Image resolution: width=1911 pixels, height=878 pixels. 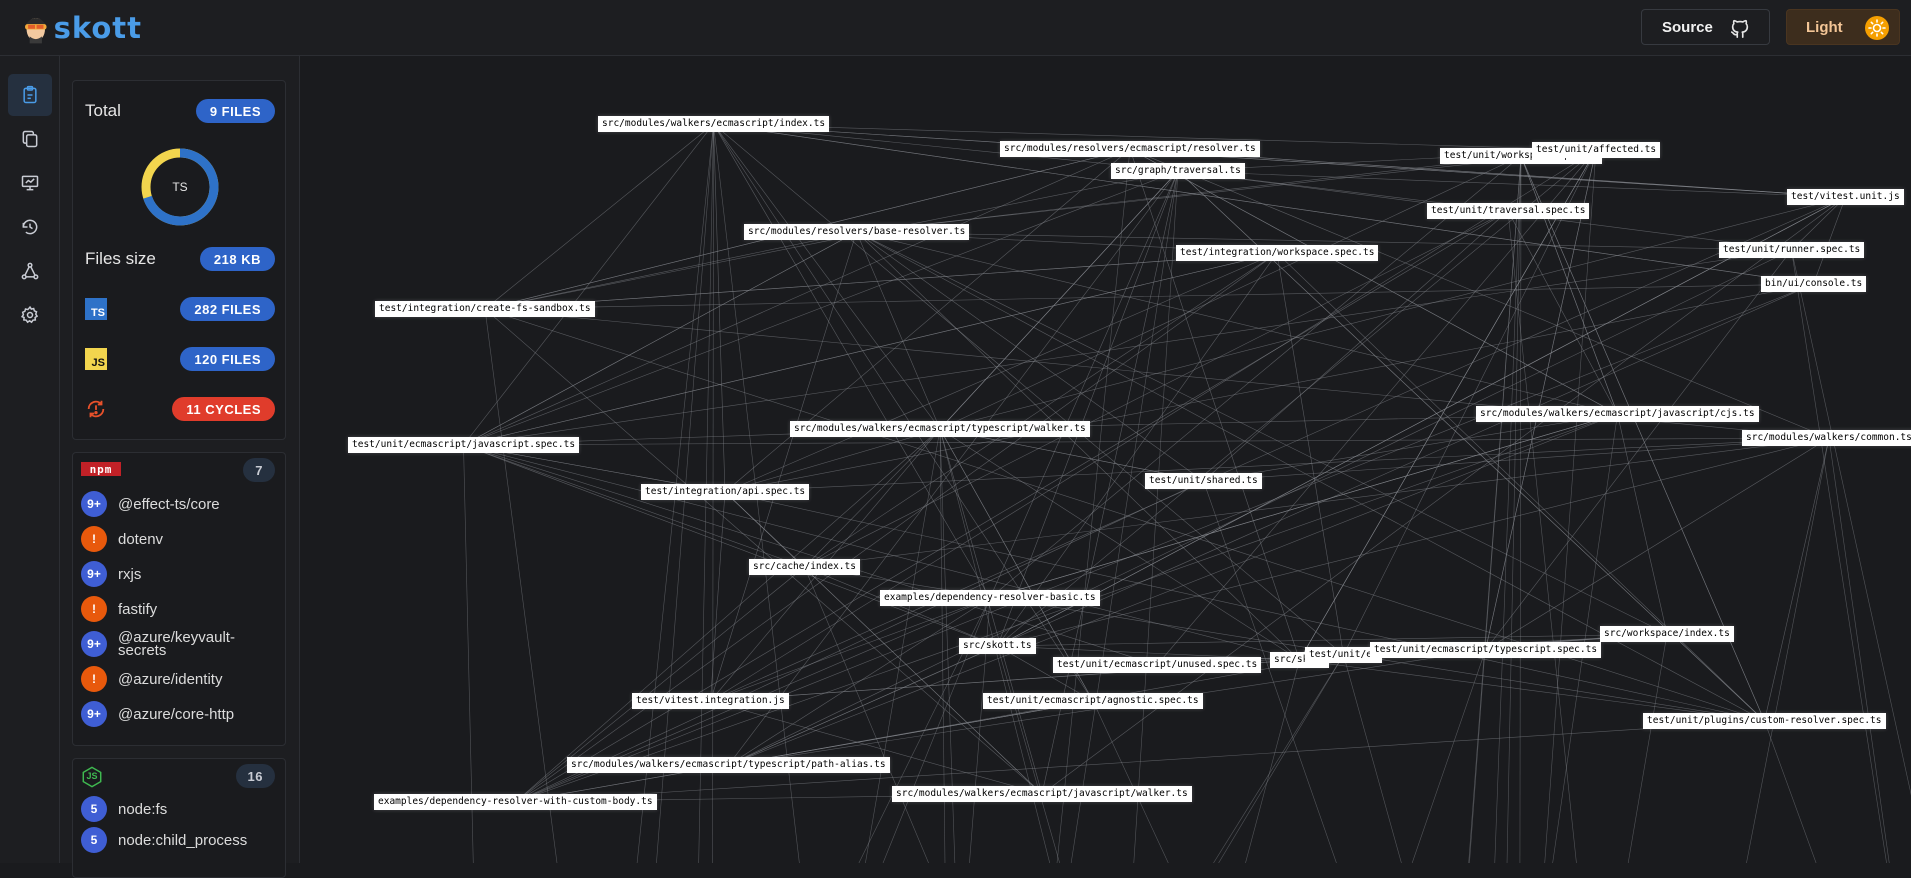 I want to click on skott-logo: skott, so click(x=82, y=28).